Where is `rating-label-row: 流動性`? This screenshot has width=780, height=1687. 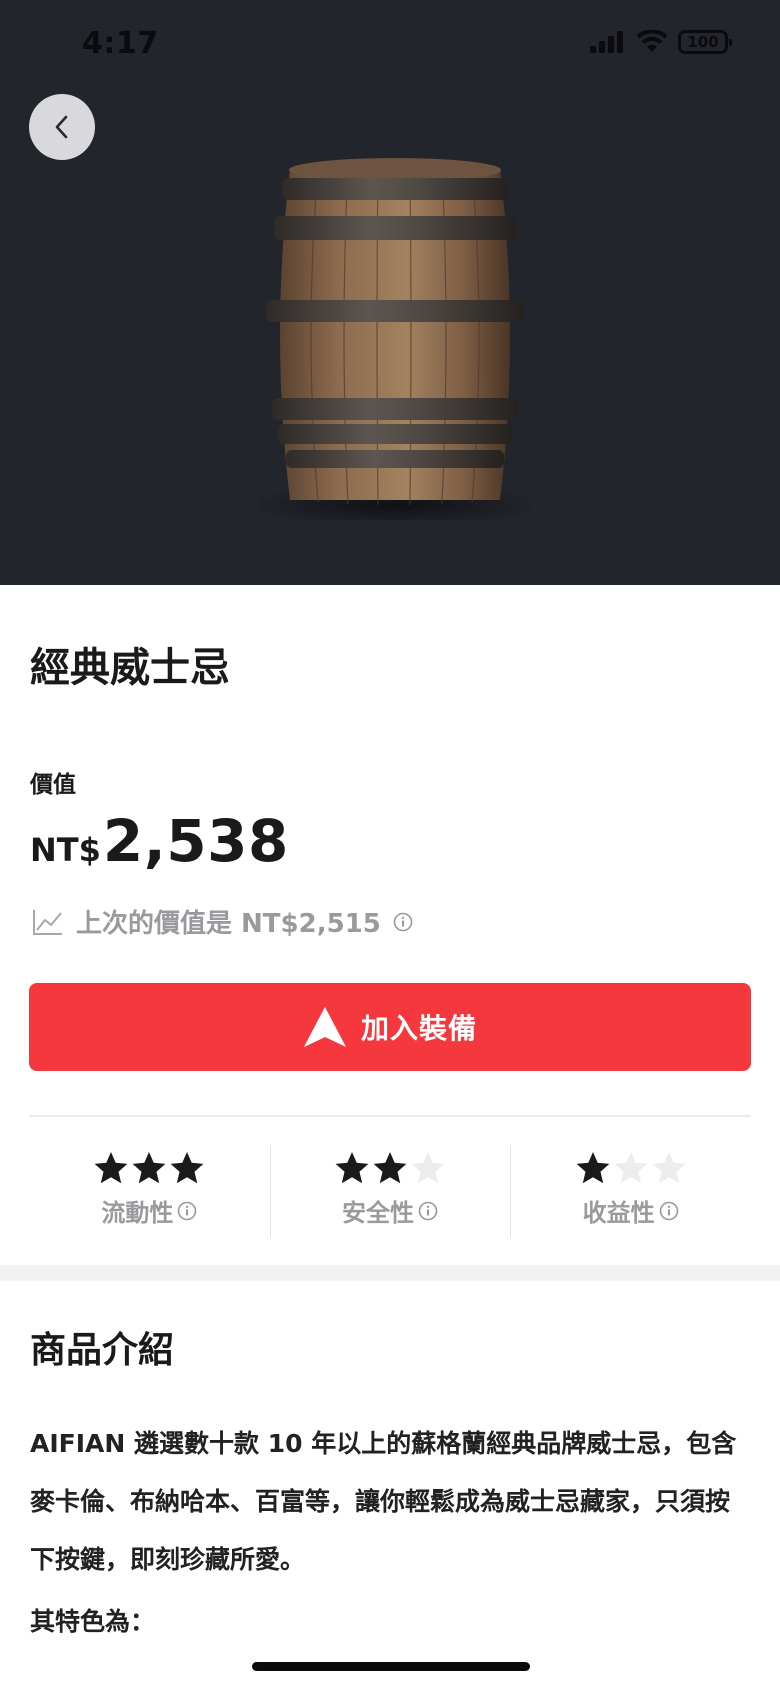
rating-label-row: 流動性 is located at coordinates (149, 1210).